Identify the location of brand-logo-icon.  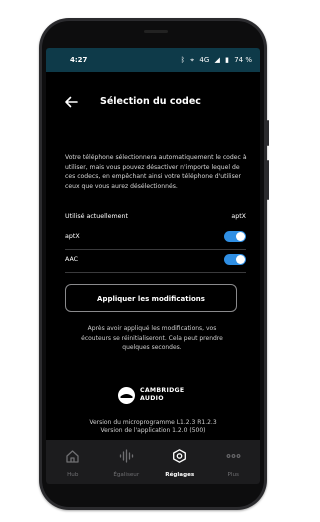
(126, 395).